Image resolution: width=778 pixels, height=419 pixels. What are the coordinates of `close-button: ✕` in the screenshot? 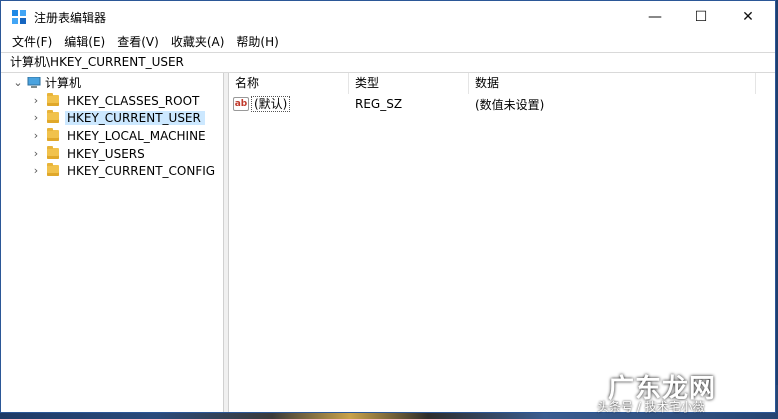 It's located at (748, 16).